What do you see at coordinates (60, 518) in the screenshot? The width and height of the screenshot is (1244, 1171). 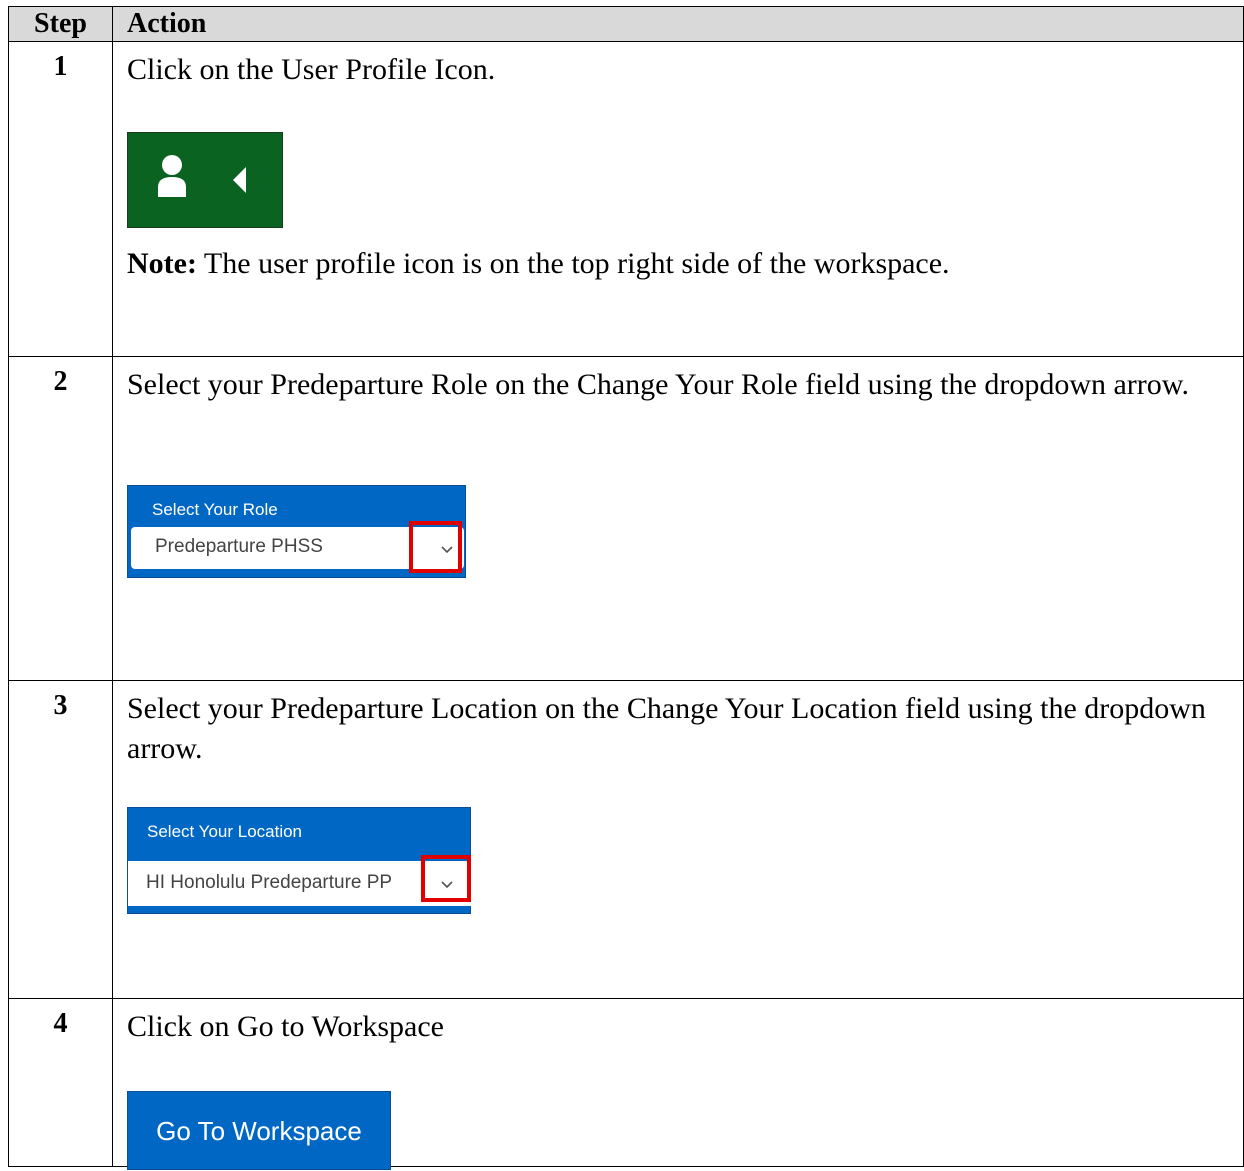 I see `step-number: 2` at bounding box center [60, 518].